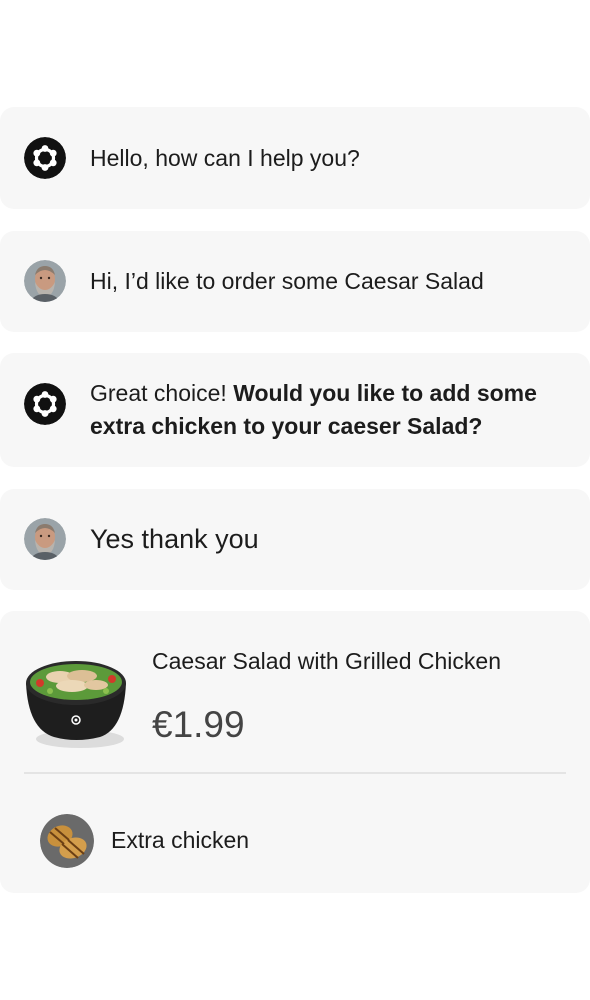 This screenshot has width=590, height=1000. What do you see at coordinates (67, 841) in the screenshot?
I see `grilled-chicken-image` at bounding box center [67, 841].